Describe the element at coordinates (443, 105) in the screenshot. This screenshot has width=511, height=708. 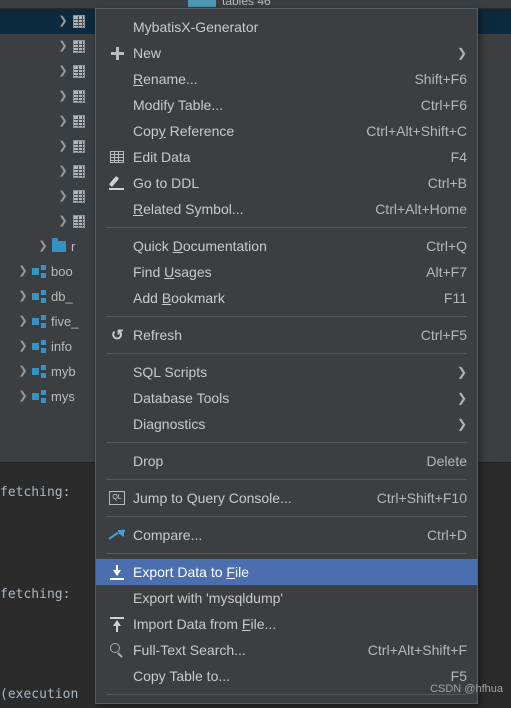
I see `menu-item-shortcut: Ctrl+F6` at that location.